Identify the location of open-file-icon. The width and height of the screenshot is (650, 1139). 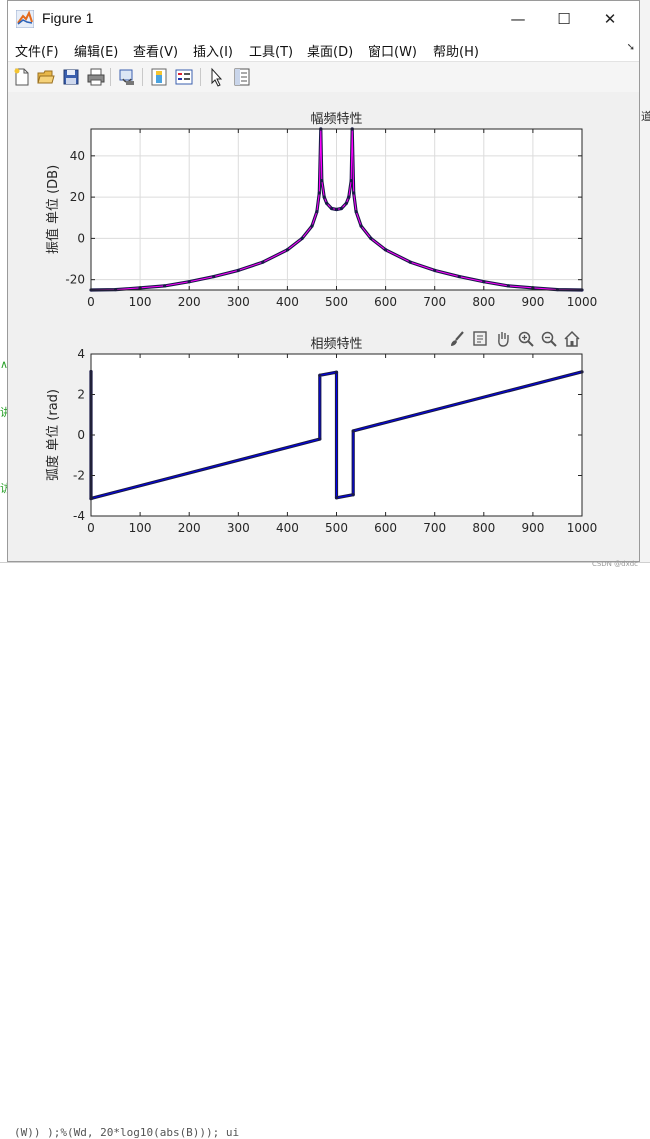
(46, 77).